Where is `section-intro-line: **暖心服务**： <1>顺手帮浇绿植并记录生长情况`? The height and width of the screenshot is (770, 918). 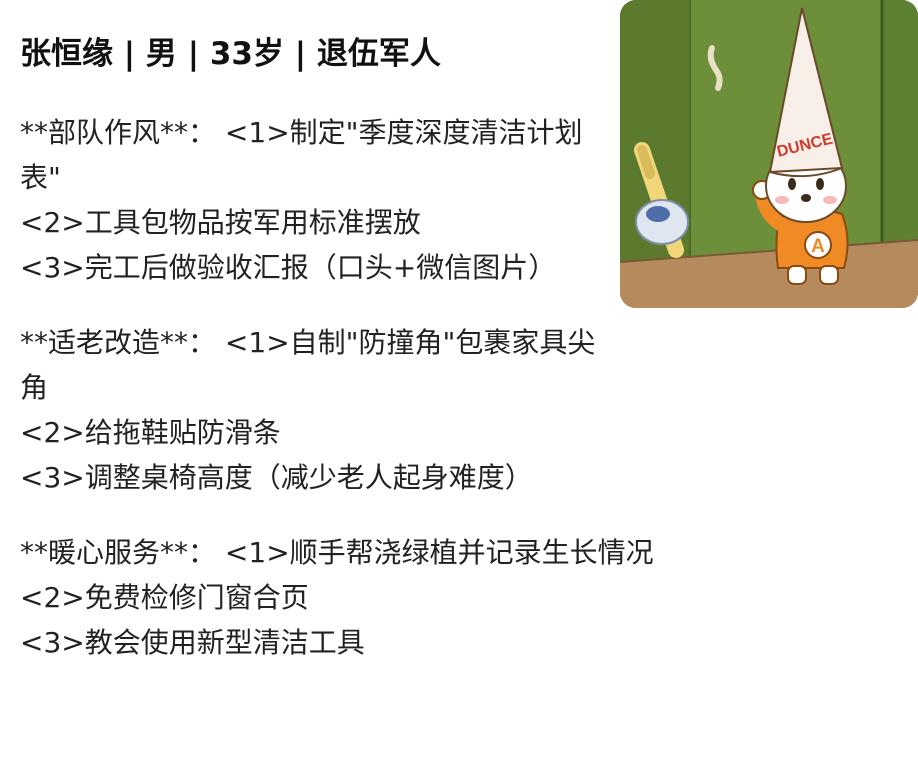
section-intro-line: **暖心服务**： <1>顺手帮浇绿植并记录生长情况 is located at coordinates (370, 552).